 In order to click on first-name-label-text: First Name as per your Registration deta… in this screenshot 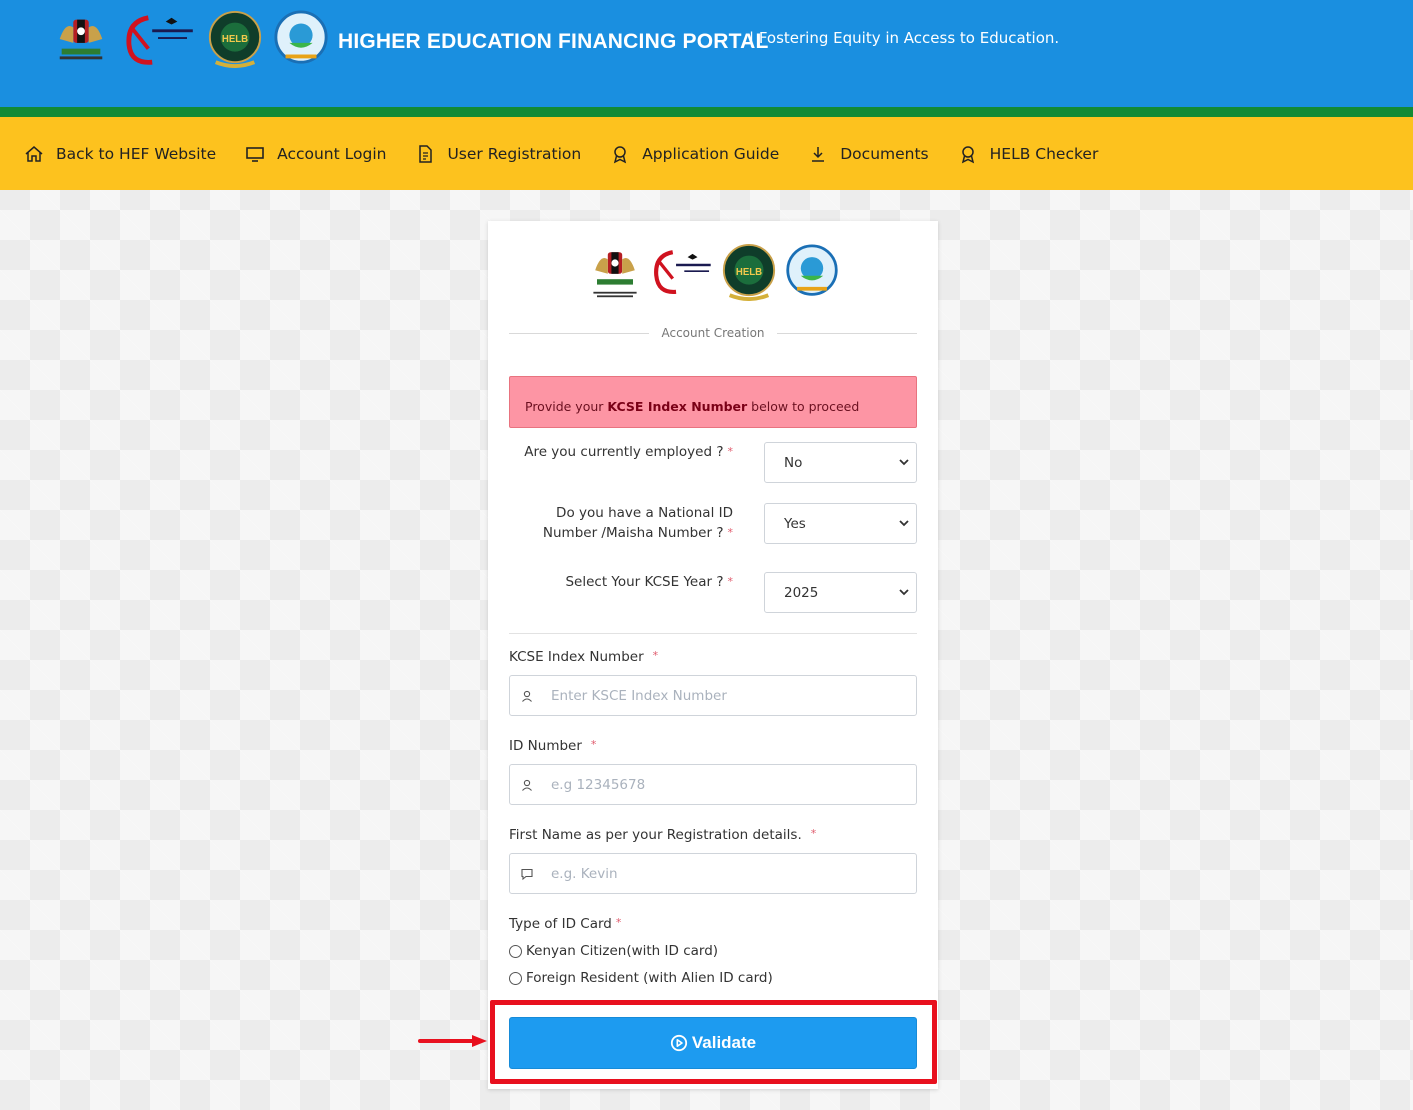, I will do `click(655, 835)`.